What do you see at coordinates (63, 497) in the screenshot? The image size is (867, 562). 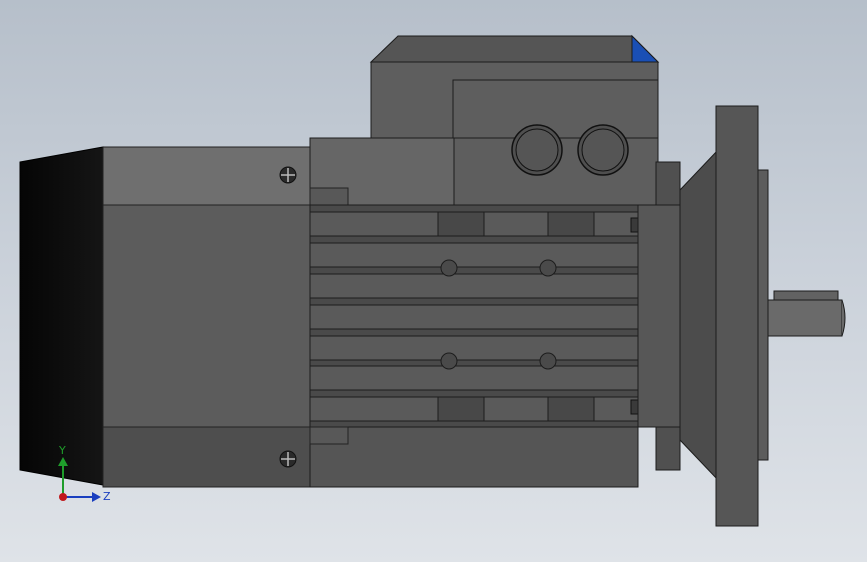 I see `triad-origin` at bounding box center [63, 497].